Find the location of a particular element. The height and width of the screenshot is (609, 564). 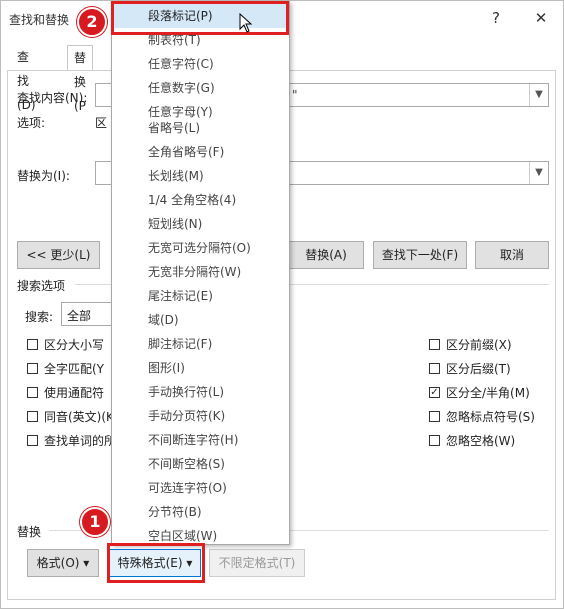

menu-item: 不间断连字符(H) is located at coordinates (200, 440).